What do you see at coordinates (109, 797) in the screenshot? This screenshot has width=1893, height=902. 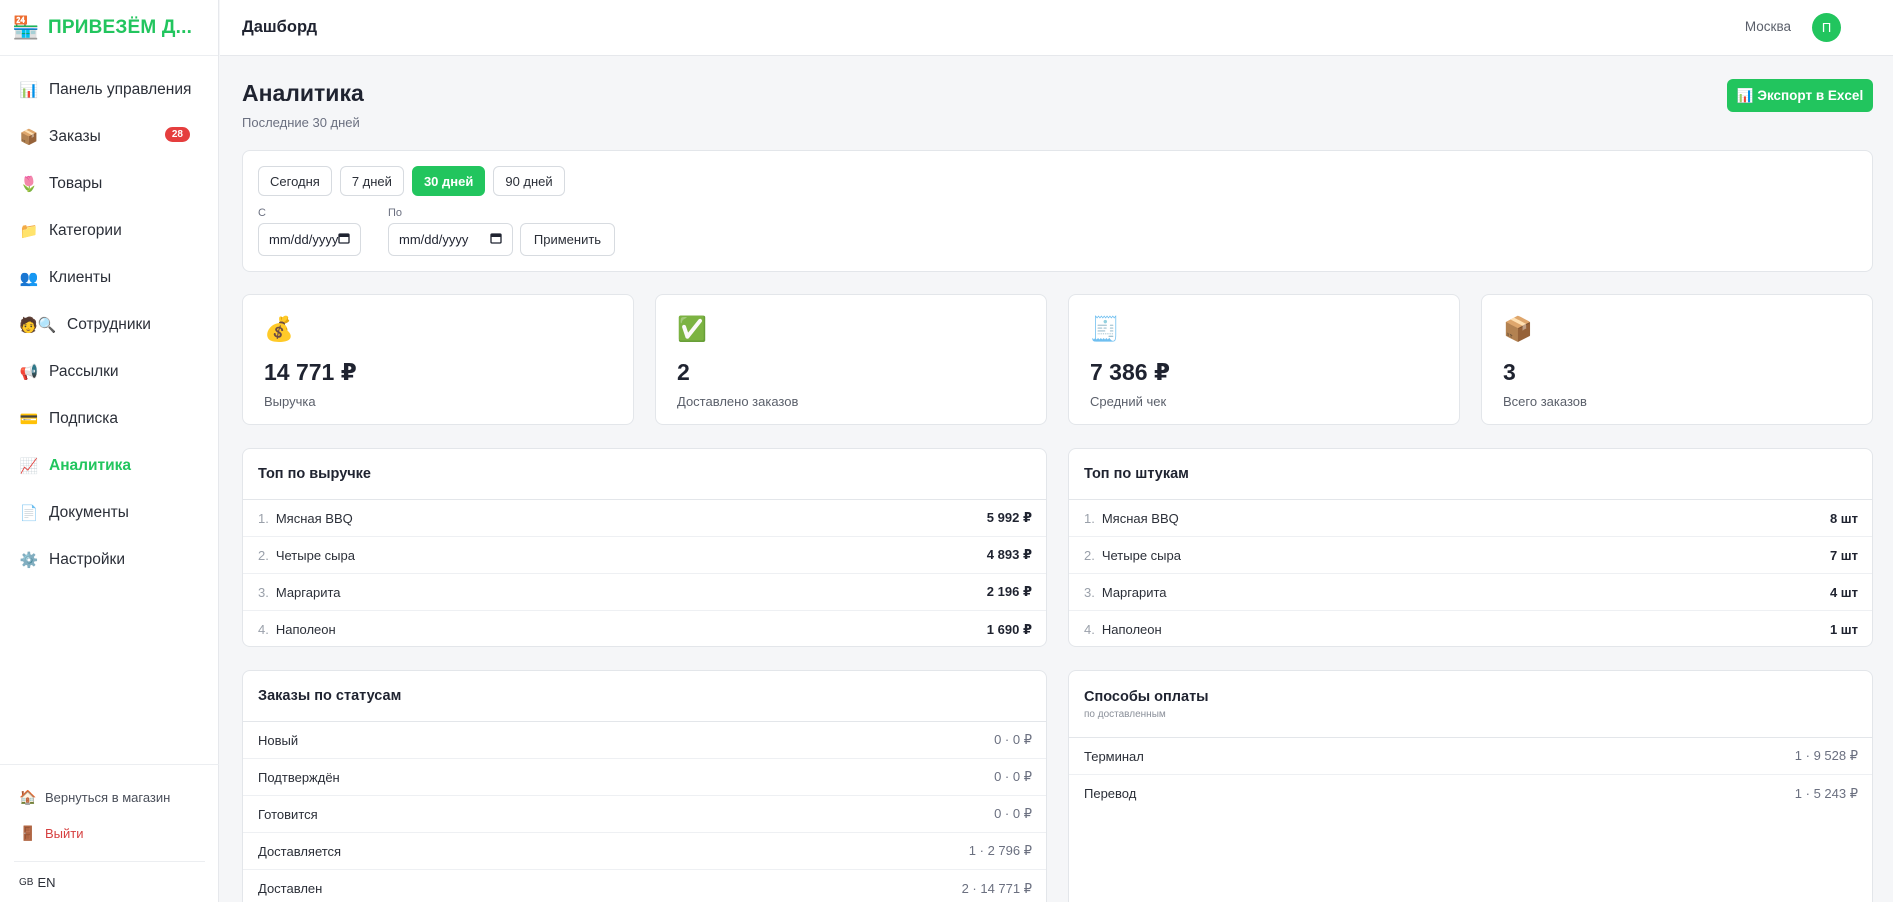 I see `back-to-store-link: 🏠 Вернуться в магазин` at bounding box center [109, 797].